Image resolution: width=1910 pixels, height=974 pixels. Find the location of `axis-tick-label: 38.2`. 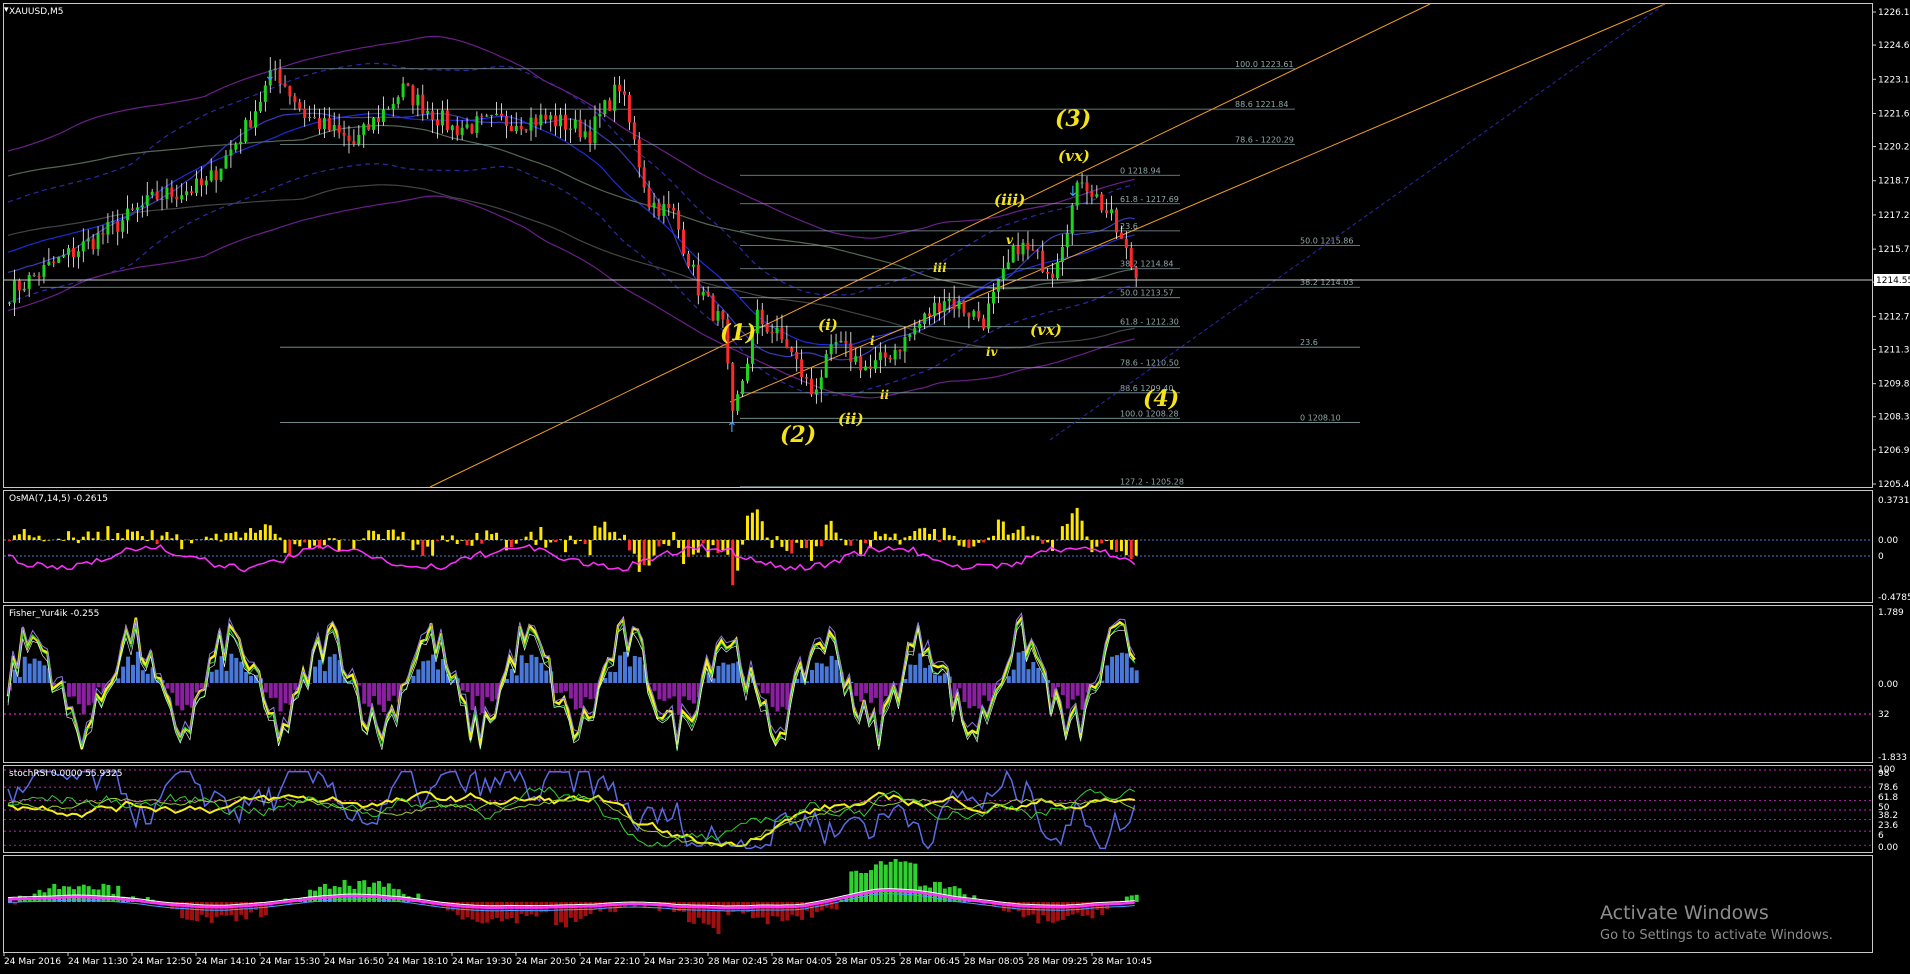

axis-tick-label: 38.2 is located at coordinates (1888, 816).